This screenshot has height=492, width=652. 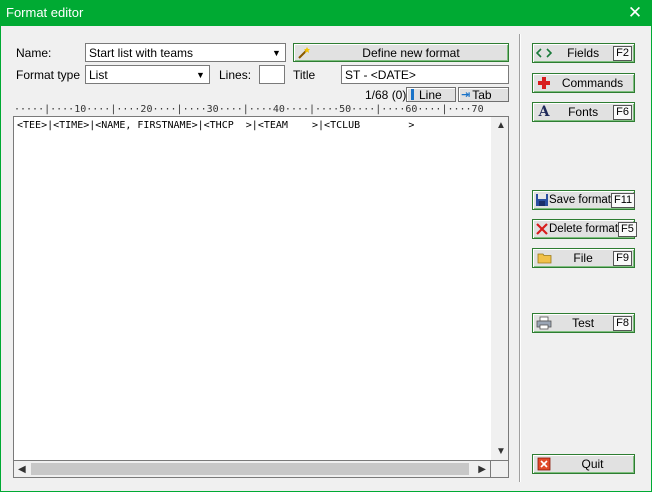 I want to click on commands-button: Commands, so click(x=583, y=83).